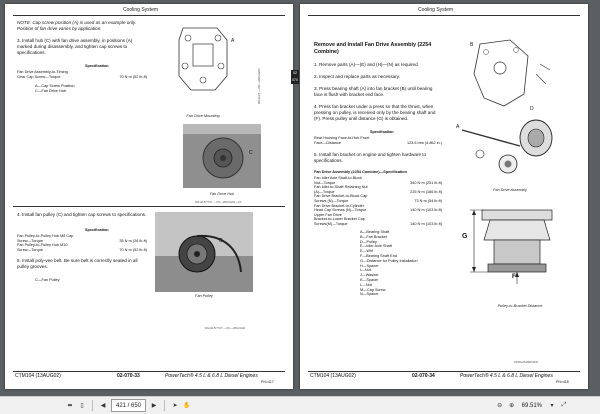 This screenshot has height=414, width=600. Describe the element at coordinates (129, 405) in the screenshot. I see `page-number-input: 421 / 650` at that location.